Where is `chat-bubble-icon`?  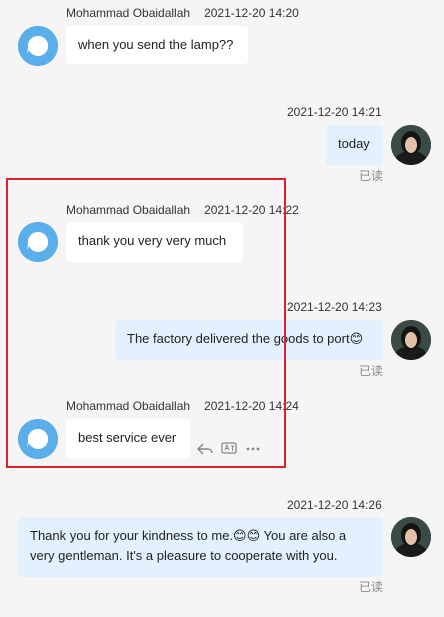 chat-bubble-icon is located at coordinates (38, 46).